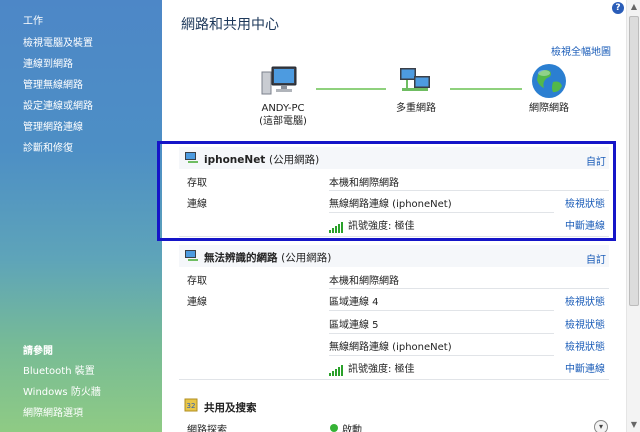 The image size is (640, 432). Describe the element at coordinates (283, 108) in the screenshot. I see `pc-name: ANDY-PC` at that location.